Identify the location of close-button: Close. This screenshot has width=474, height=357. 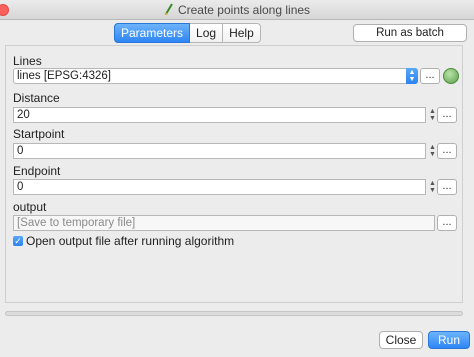
(401, 340).